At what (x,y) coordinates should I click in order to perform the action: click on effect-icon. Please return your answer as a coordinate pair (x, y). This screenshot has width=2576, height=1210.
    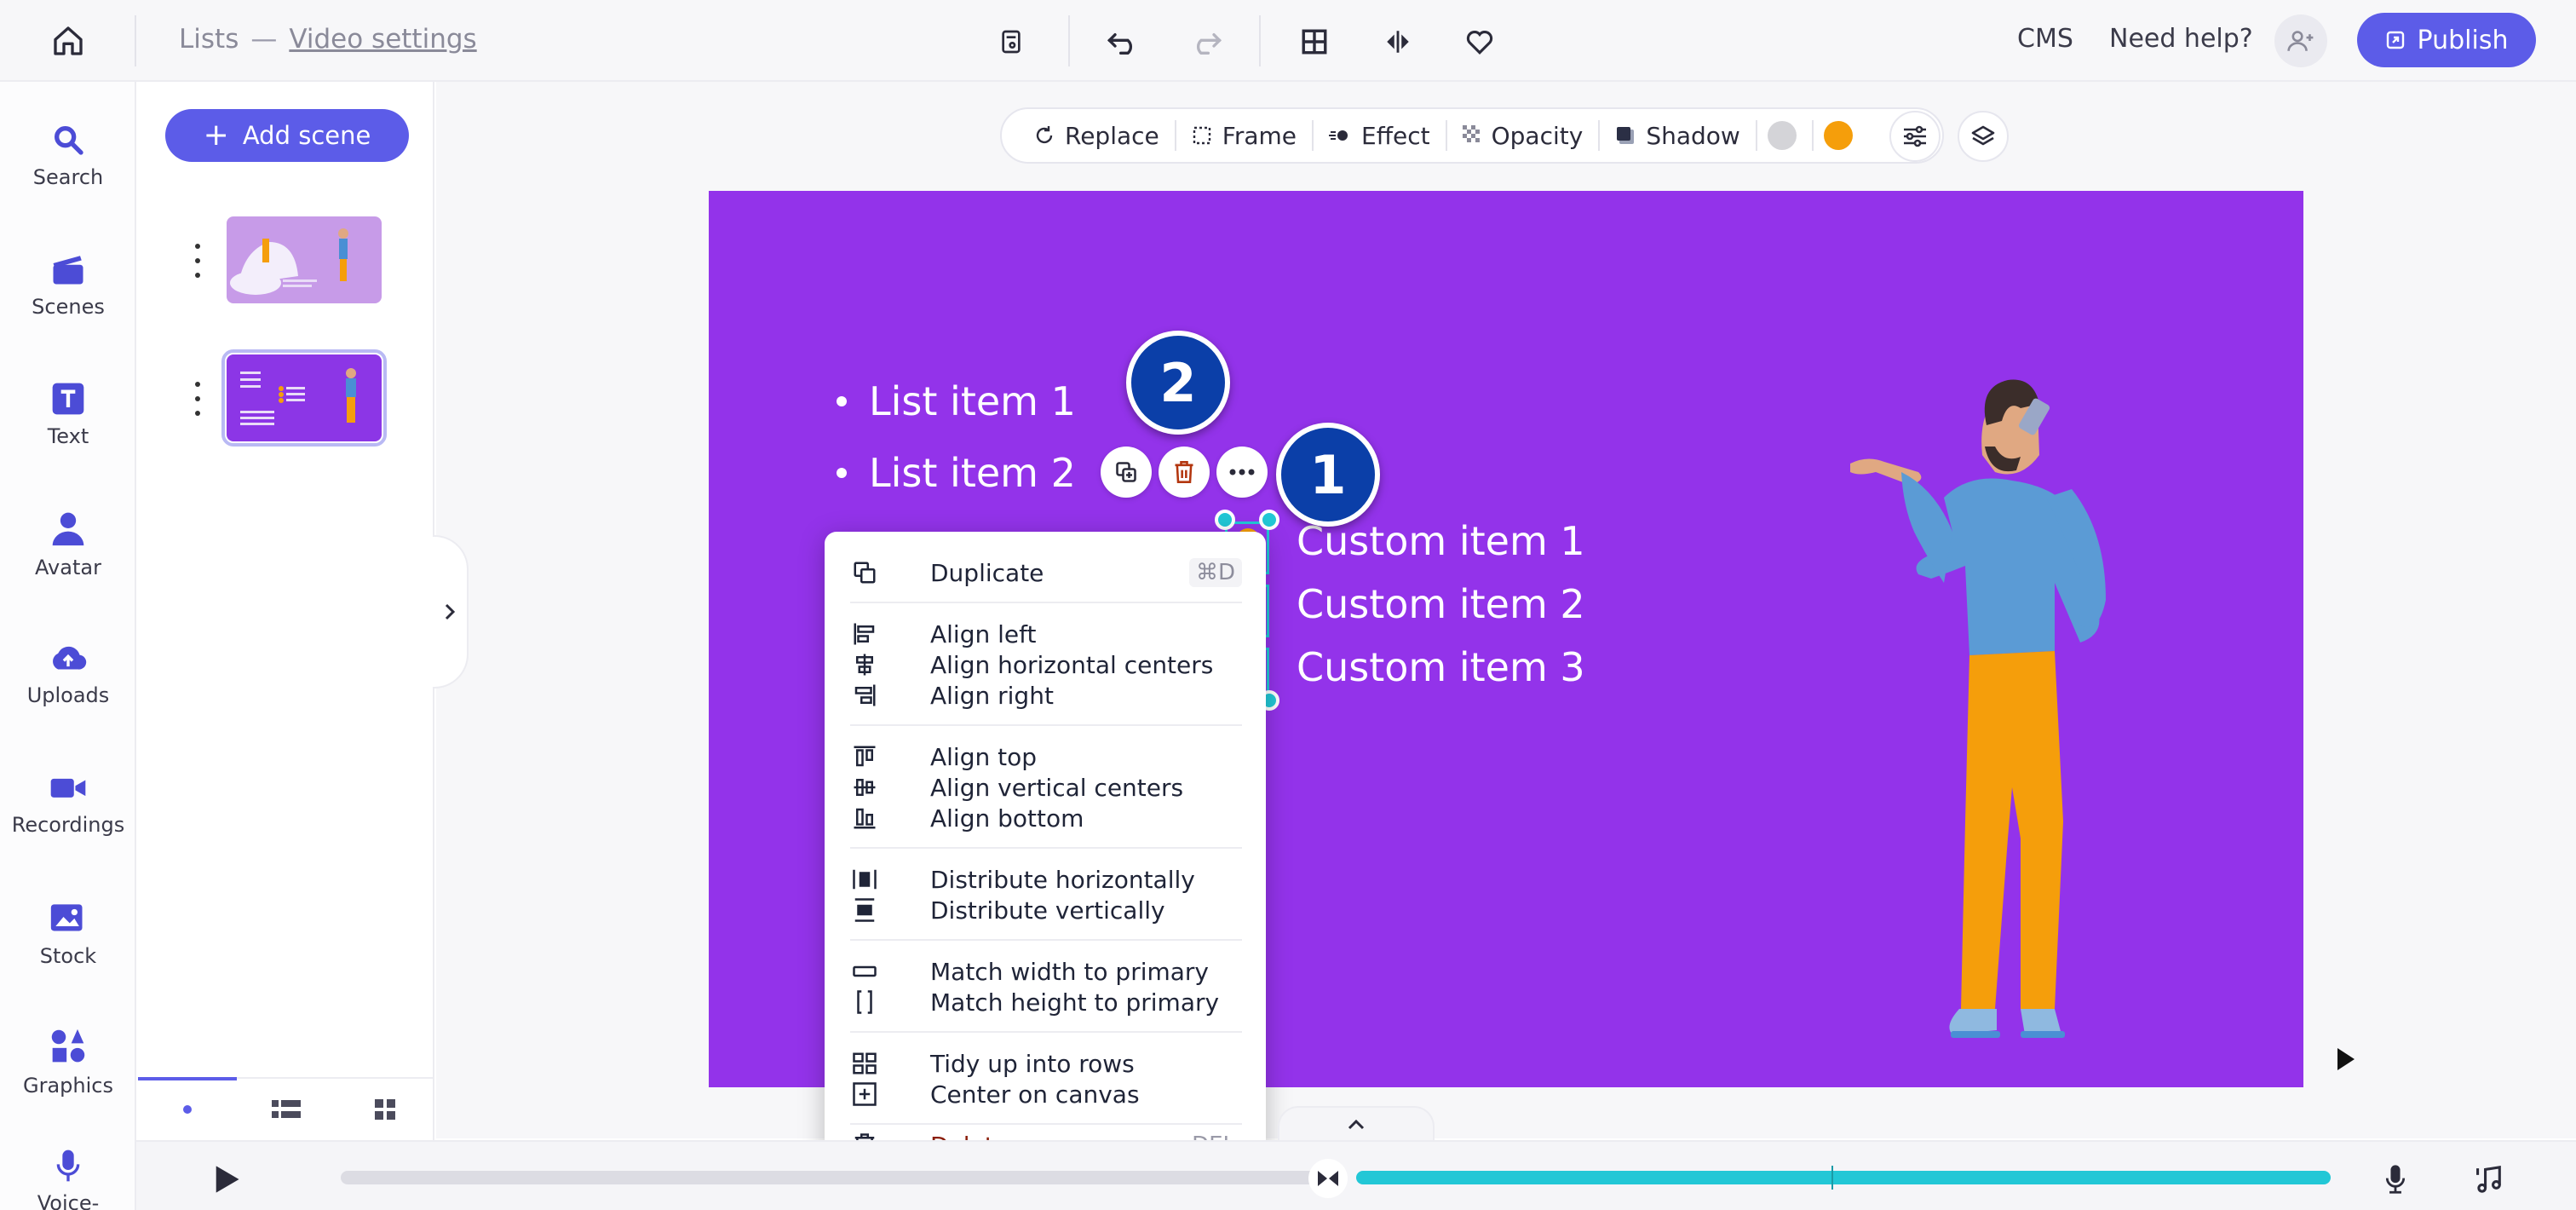
    Looking at the image, I should click on (1338, 135).